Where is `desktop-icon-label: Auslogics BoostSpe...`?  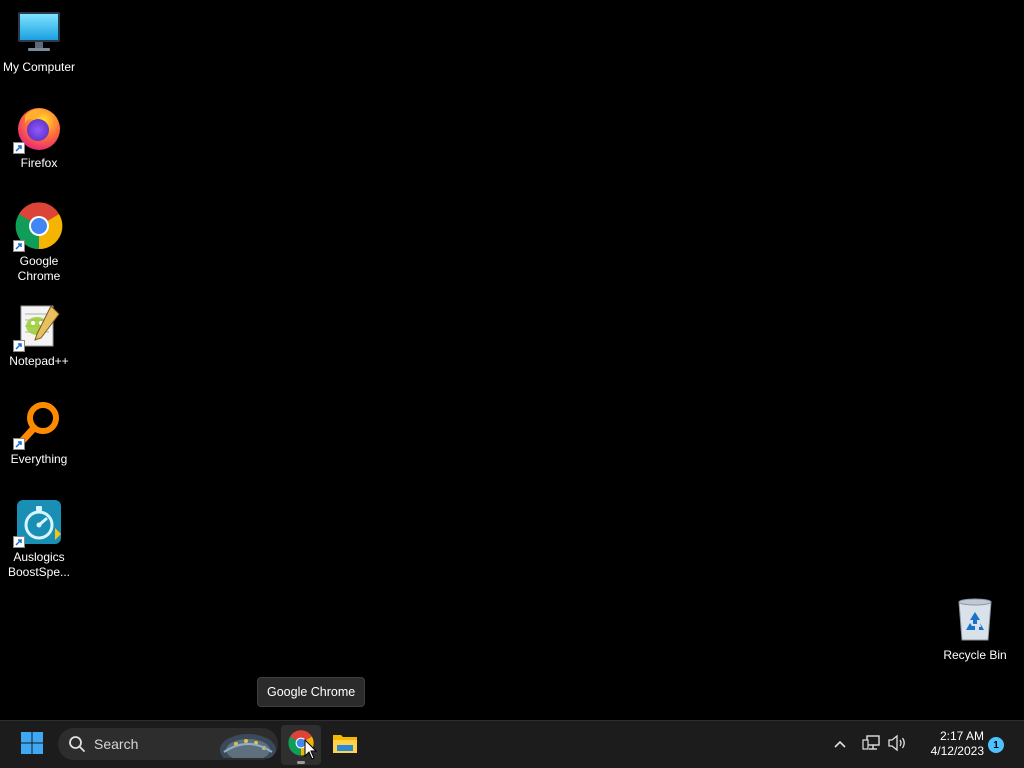 desktop-icon-label: Auslogics BoostSpe... is located at coordinates (39, 564).